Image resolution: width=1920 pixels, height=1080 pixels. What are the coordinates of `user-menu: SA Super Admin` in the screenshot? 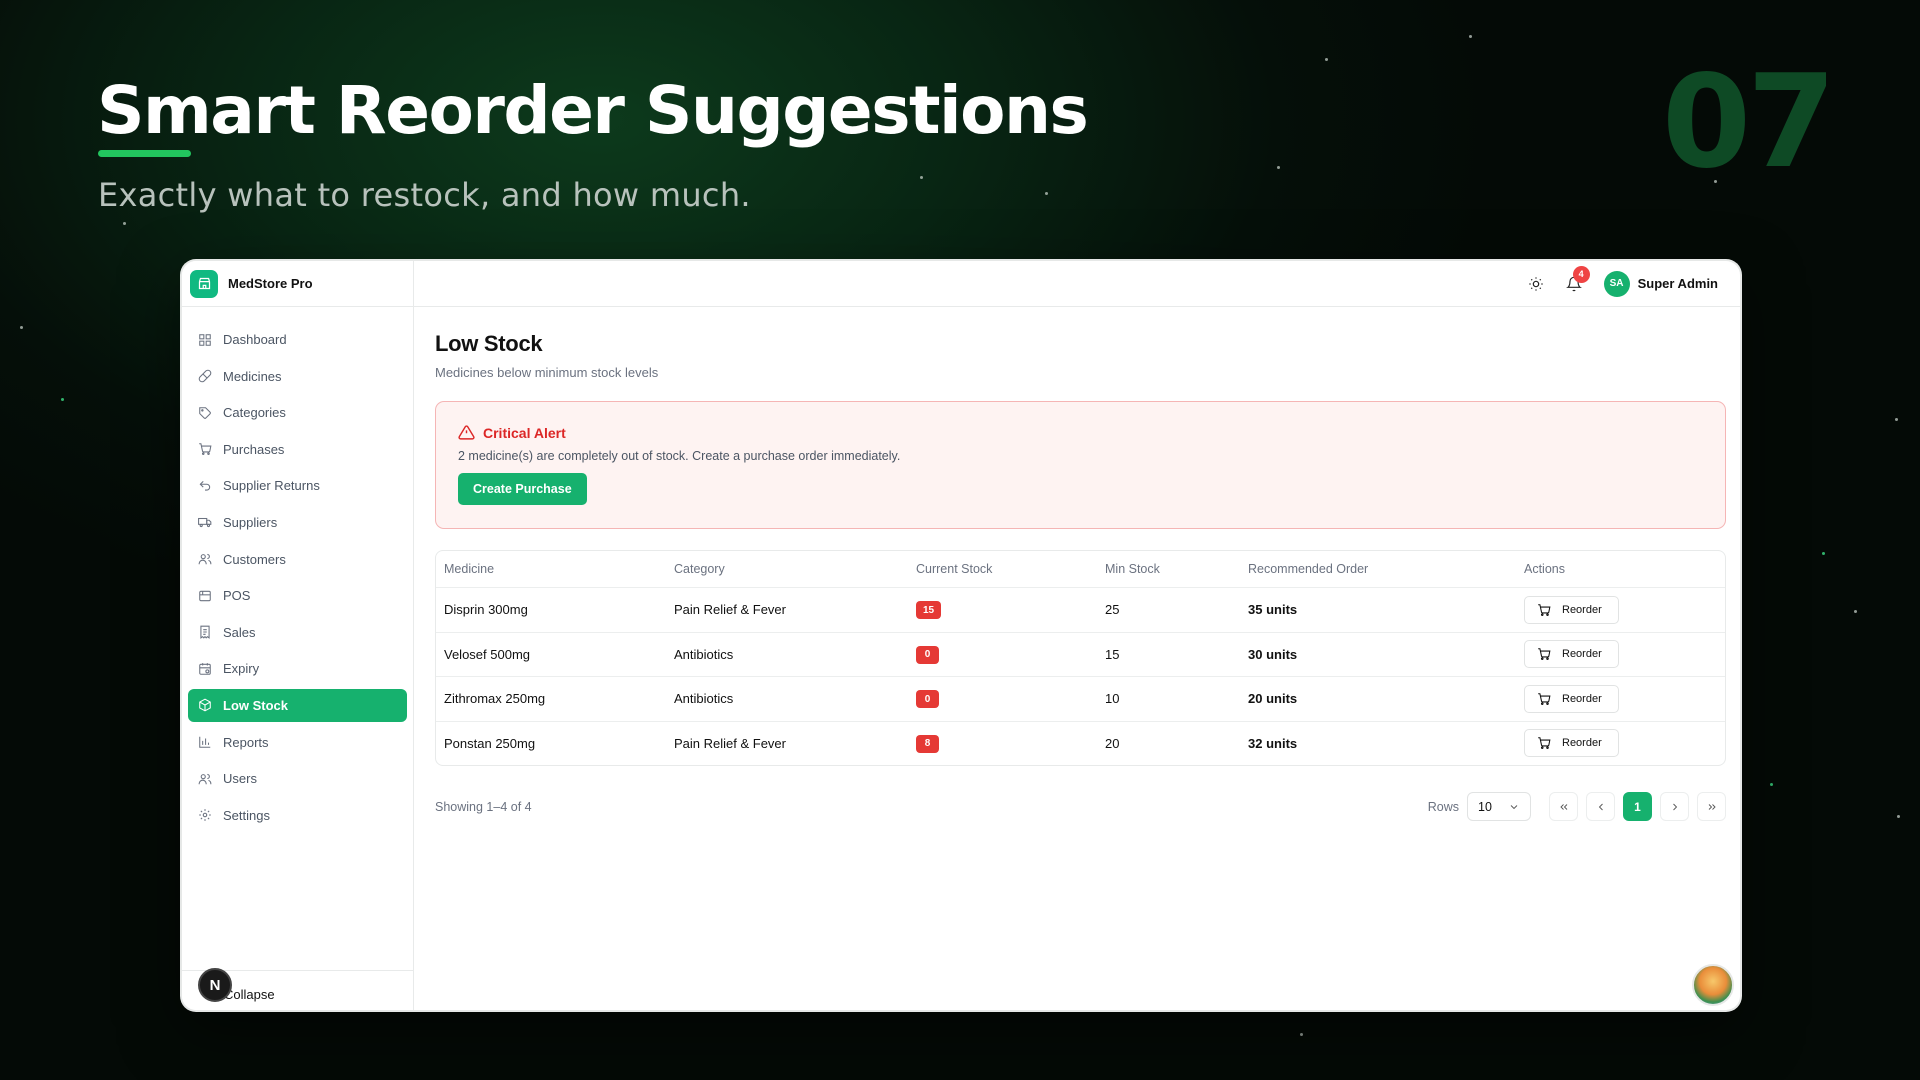 It's located at (1660, 283).